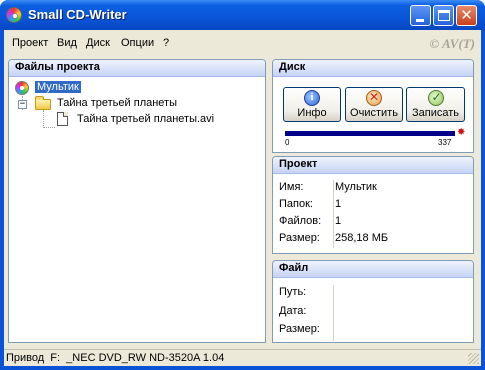  What do you see at coordinates (296, 204) in the screenshot?
I see `prop-key: Папок:` at bounding box center [296, 204].